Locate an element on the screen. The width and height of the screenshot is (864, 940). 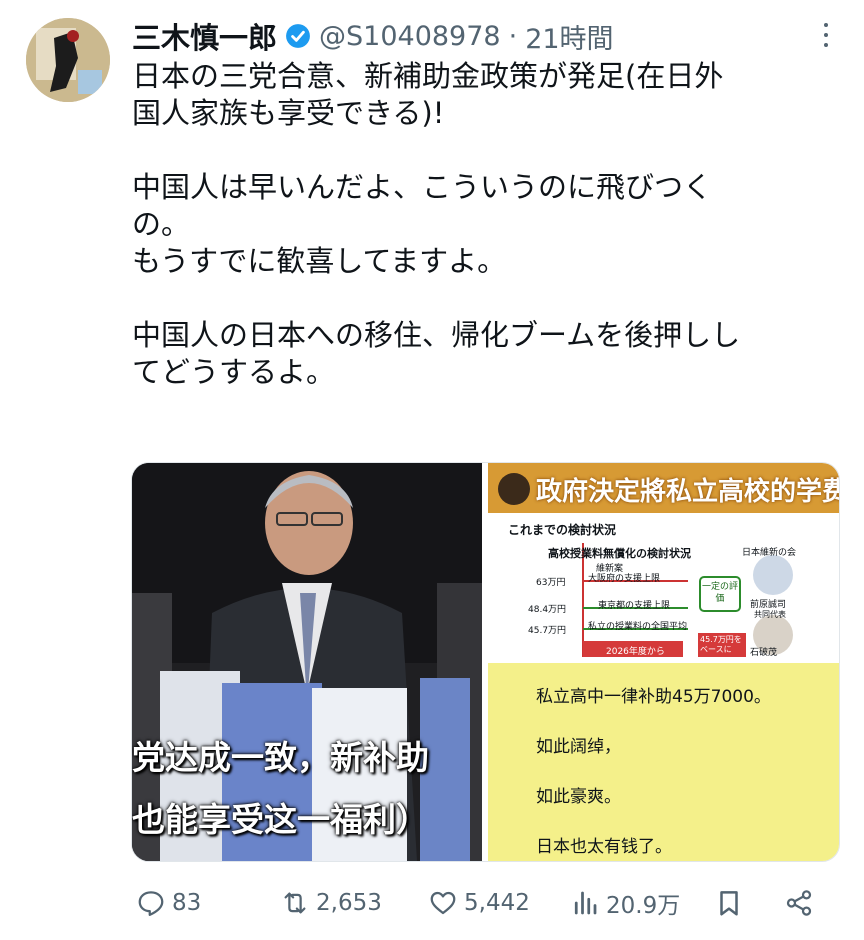
repost-icon is located at coordinates (295, 903).